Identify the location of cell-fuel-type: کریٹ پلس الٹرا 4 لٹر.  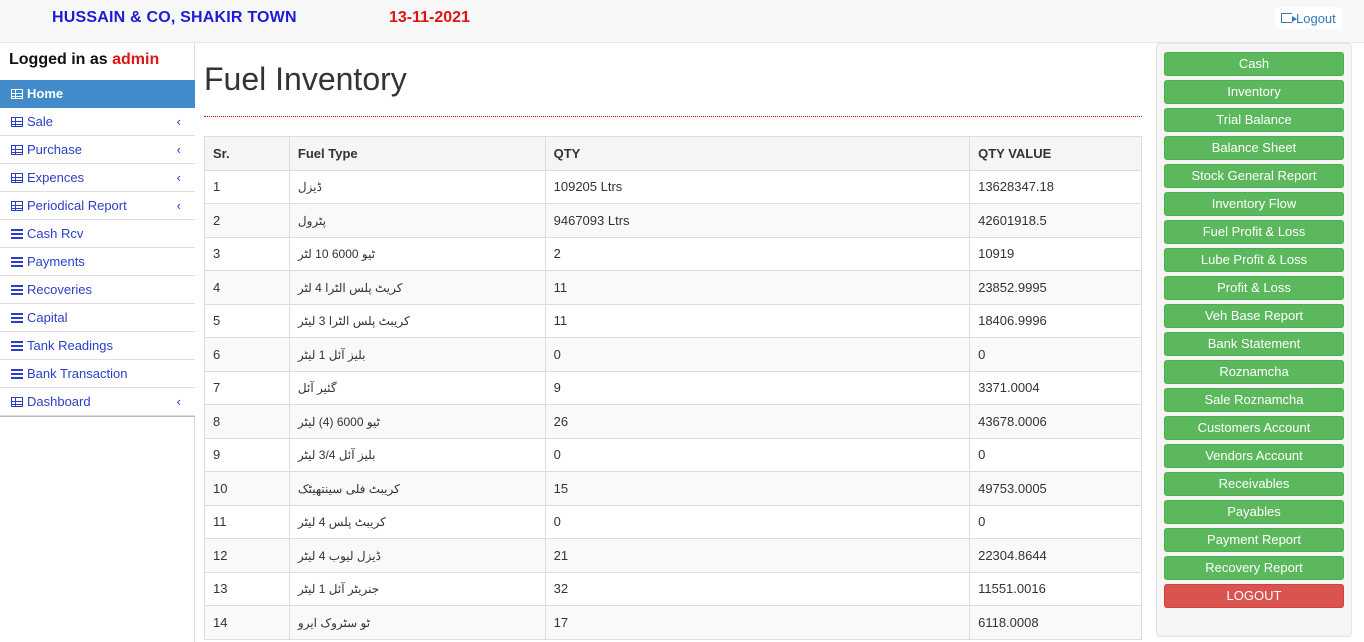
(417, 287).